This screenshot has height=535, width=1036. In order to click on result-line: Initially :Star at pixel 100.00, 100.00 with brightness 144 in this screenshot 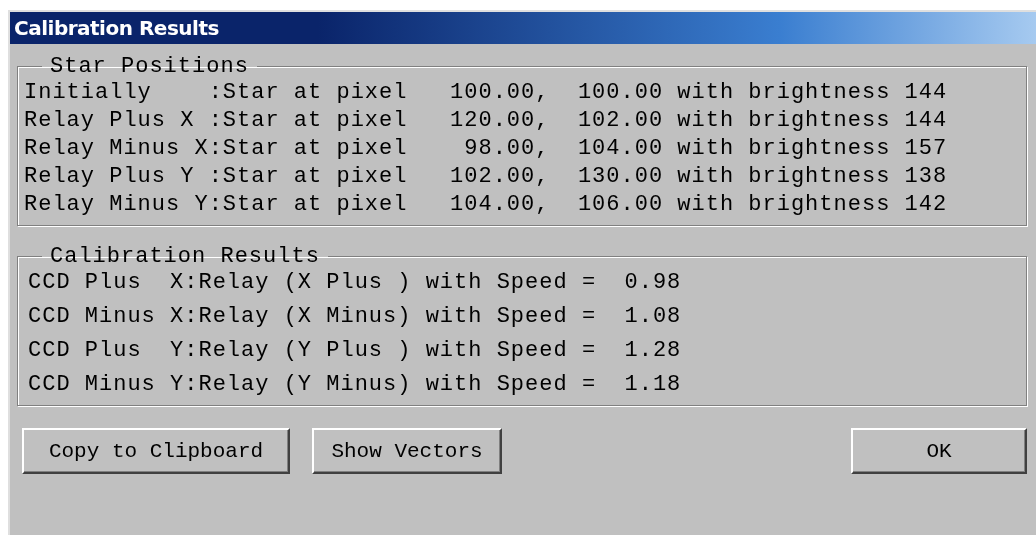, I will do `click(486, 93)`.